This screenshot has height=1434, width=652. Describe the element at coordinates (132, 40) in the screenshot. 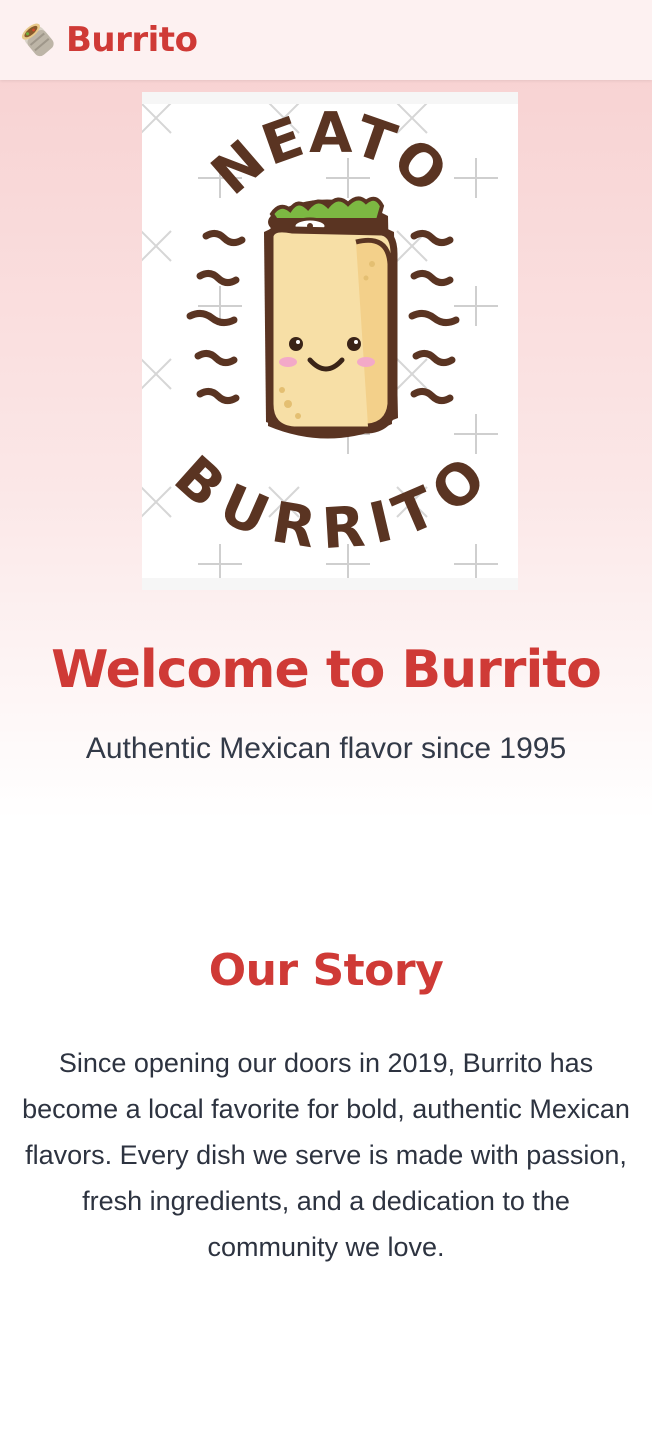

I see `brand-name: Burrito` at that location.